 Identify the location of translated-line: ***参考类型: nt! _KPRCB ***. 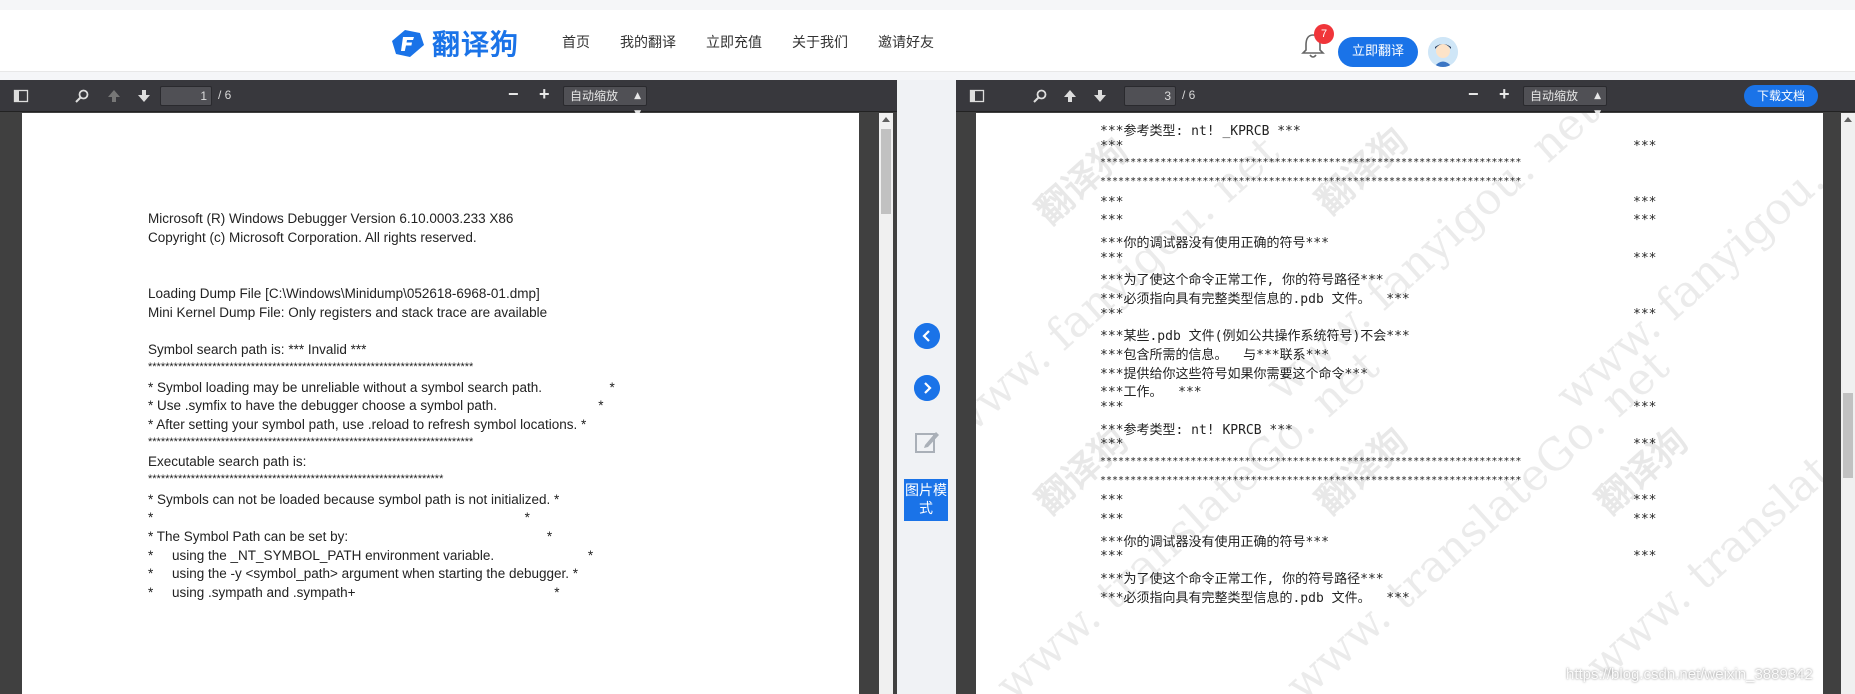
(1200, 131).